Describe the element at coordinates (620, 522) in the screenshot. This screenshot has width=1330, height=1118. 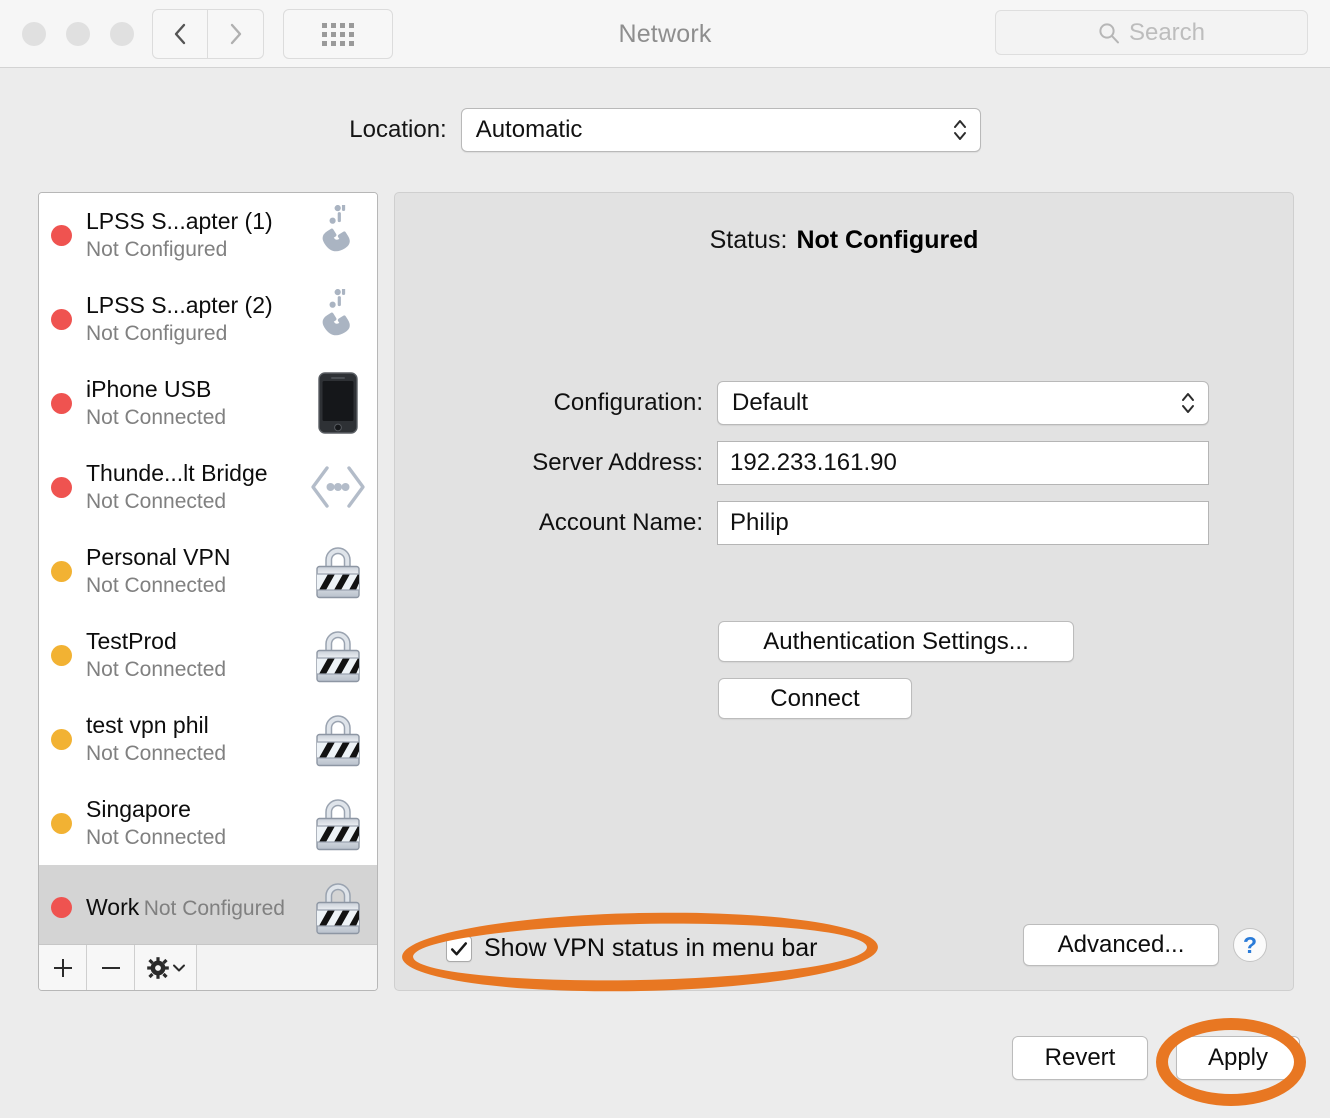
I see `field-label: Account Name:` at that location.